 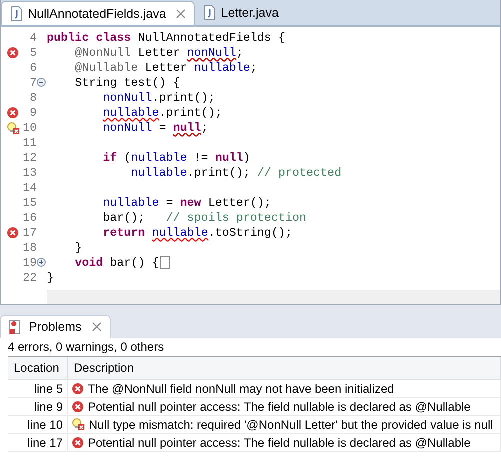 What do you see at coordinates (33, 67) in the screenshot?
I see `line-number: 6` at bounding box center [33, 67].